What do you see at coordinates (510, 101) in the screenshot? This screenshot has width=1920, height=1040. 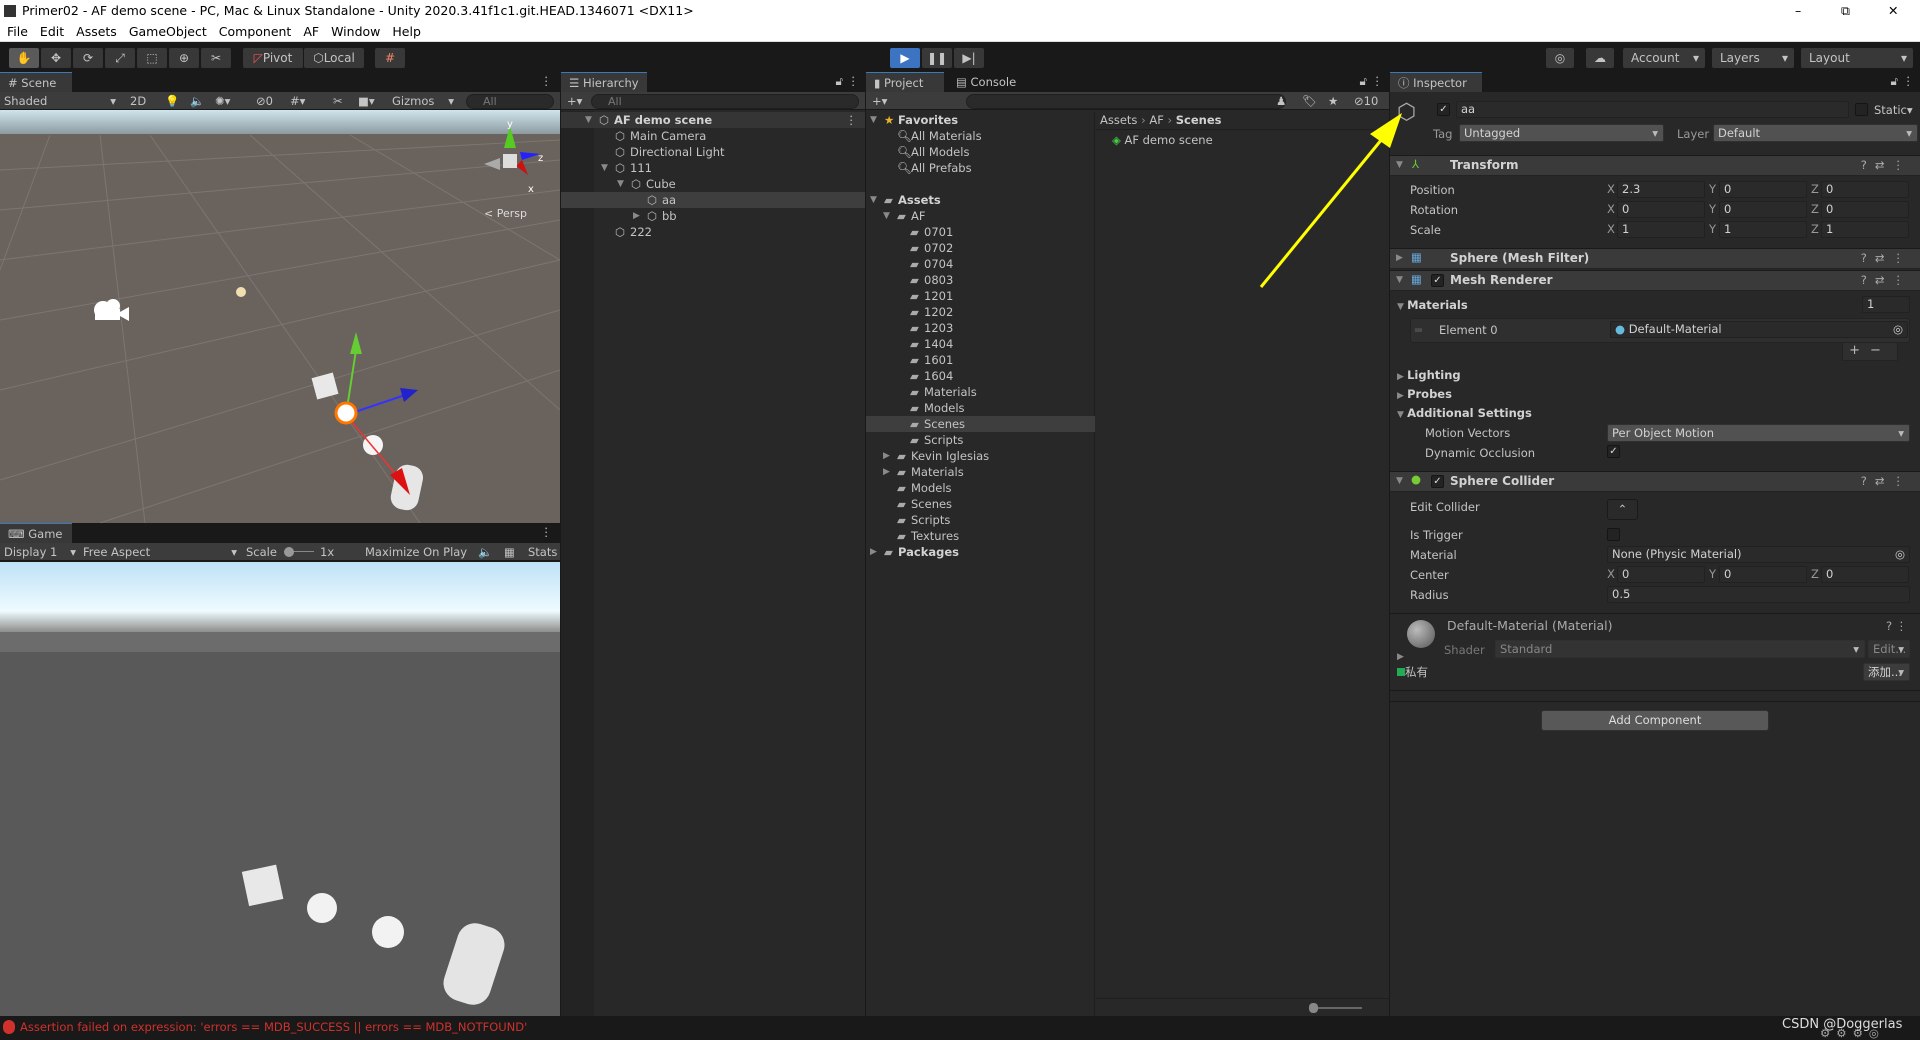 I see `scene-search-input: All` at bounding box center [510, 101].